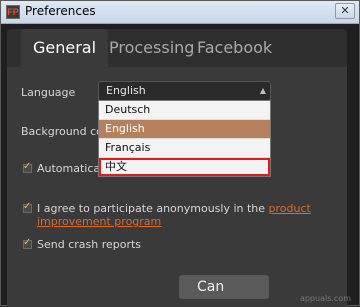  Describe the element at coordinates (184, 167) in the screenshot. I see `language-option-chinese: 中文` at that location.